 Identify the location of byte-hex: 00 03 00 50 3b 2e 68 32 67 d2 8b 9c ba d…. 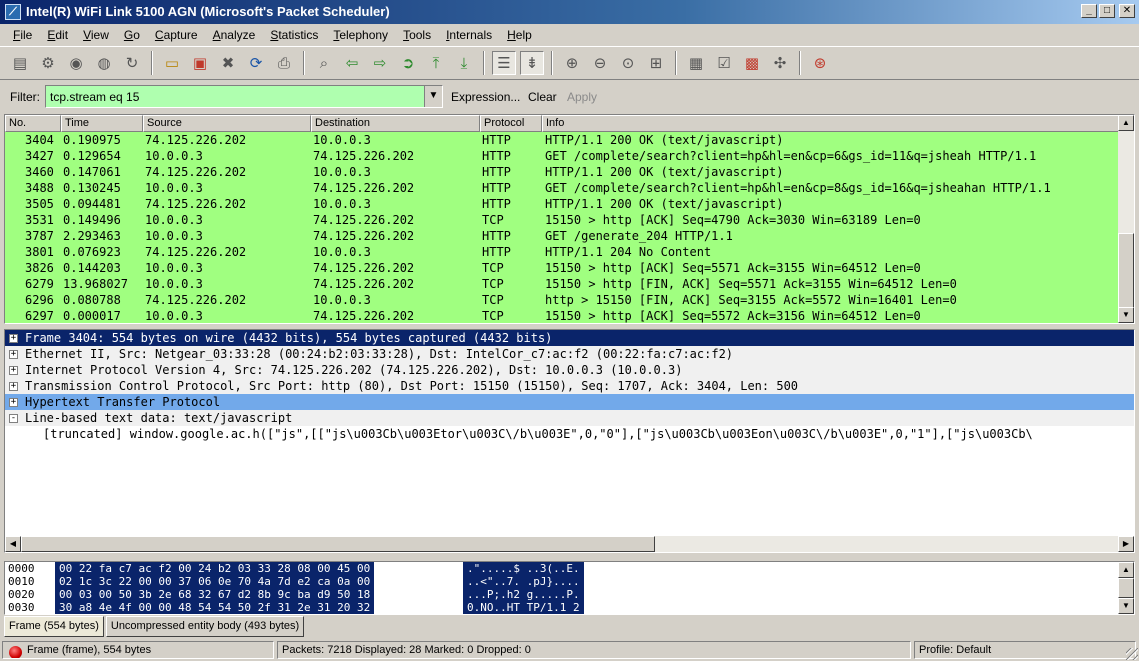
(215, 594).